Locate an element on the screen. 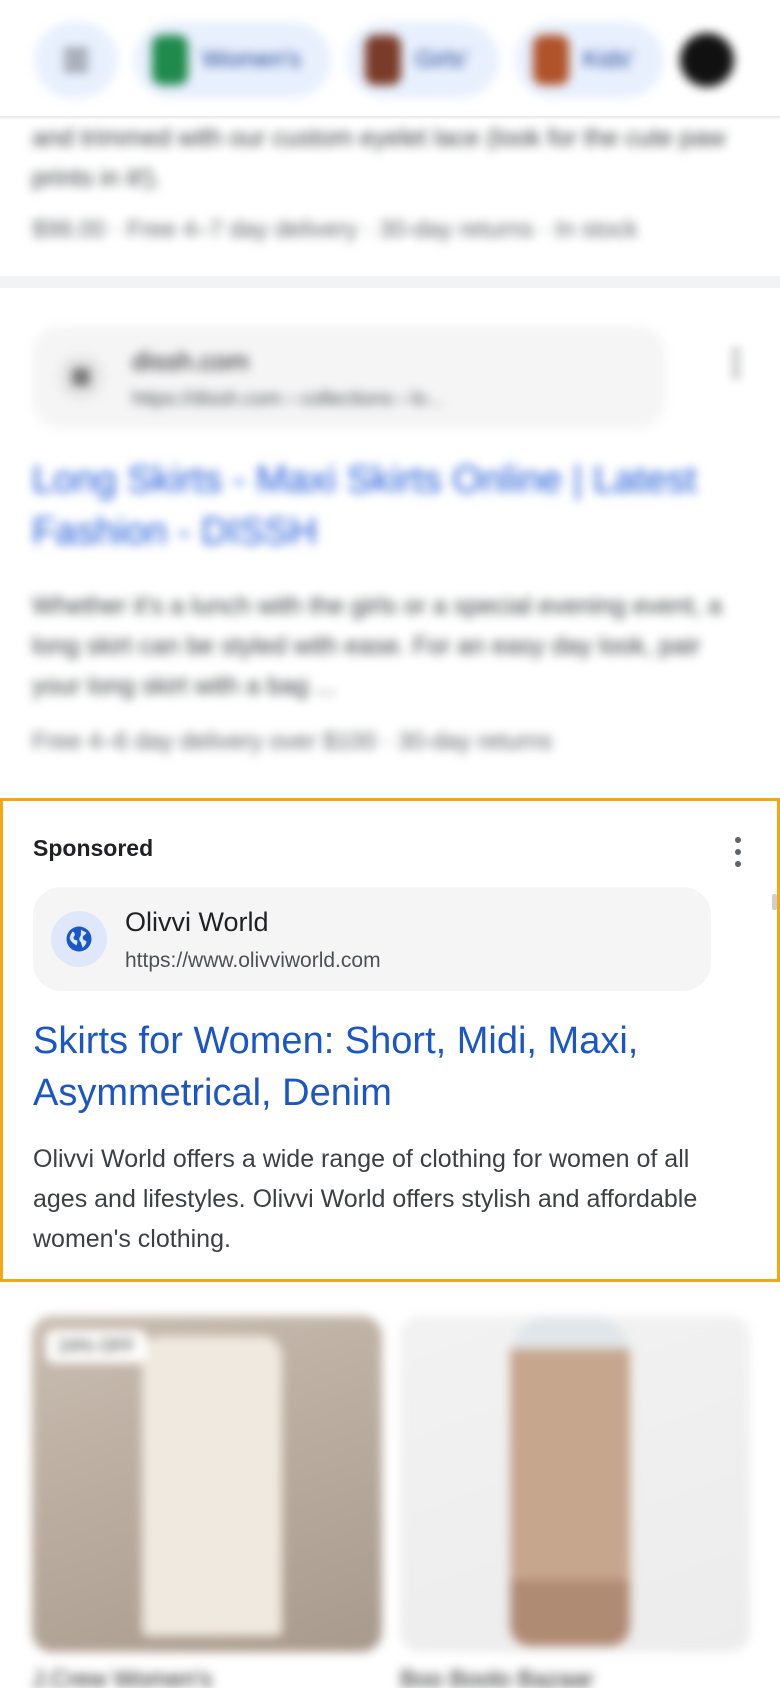  result-site-name: dissh.com is located at coordinates (191, 361).